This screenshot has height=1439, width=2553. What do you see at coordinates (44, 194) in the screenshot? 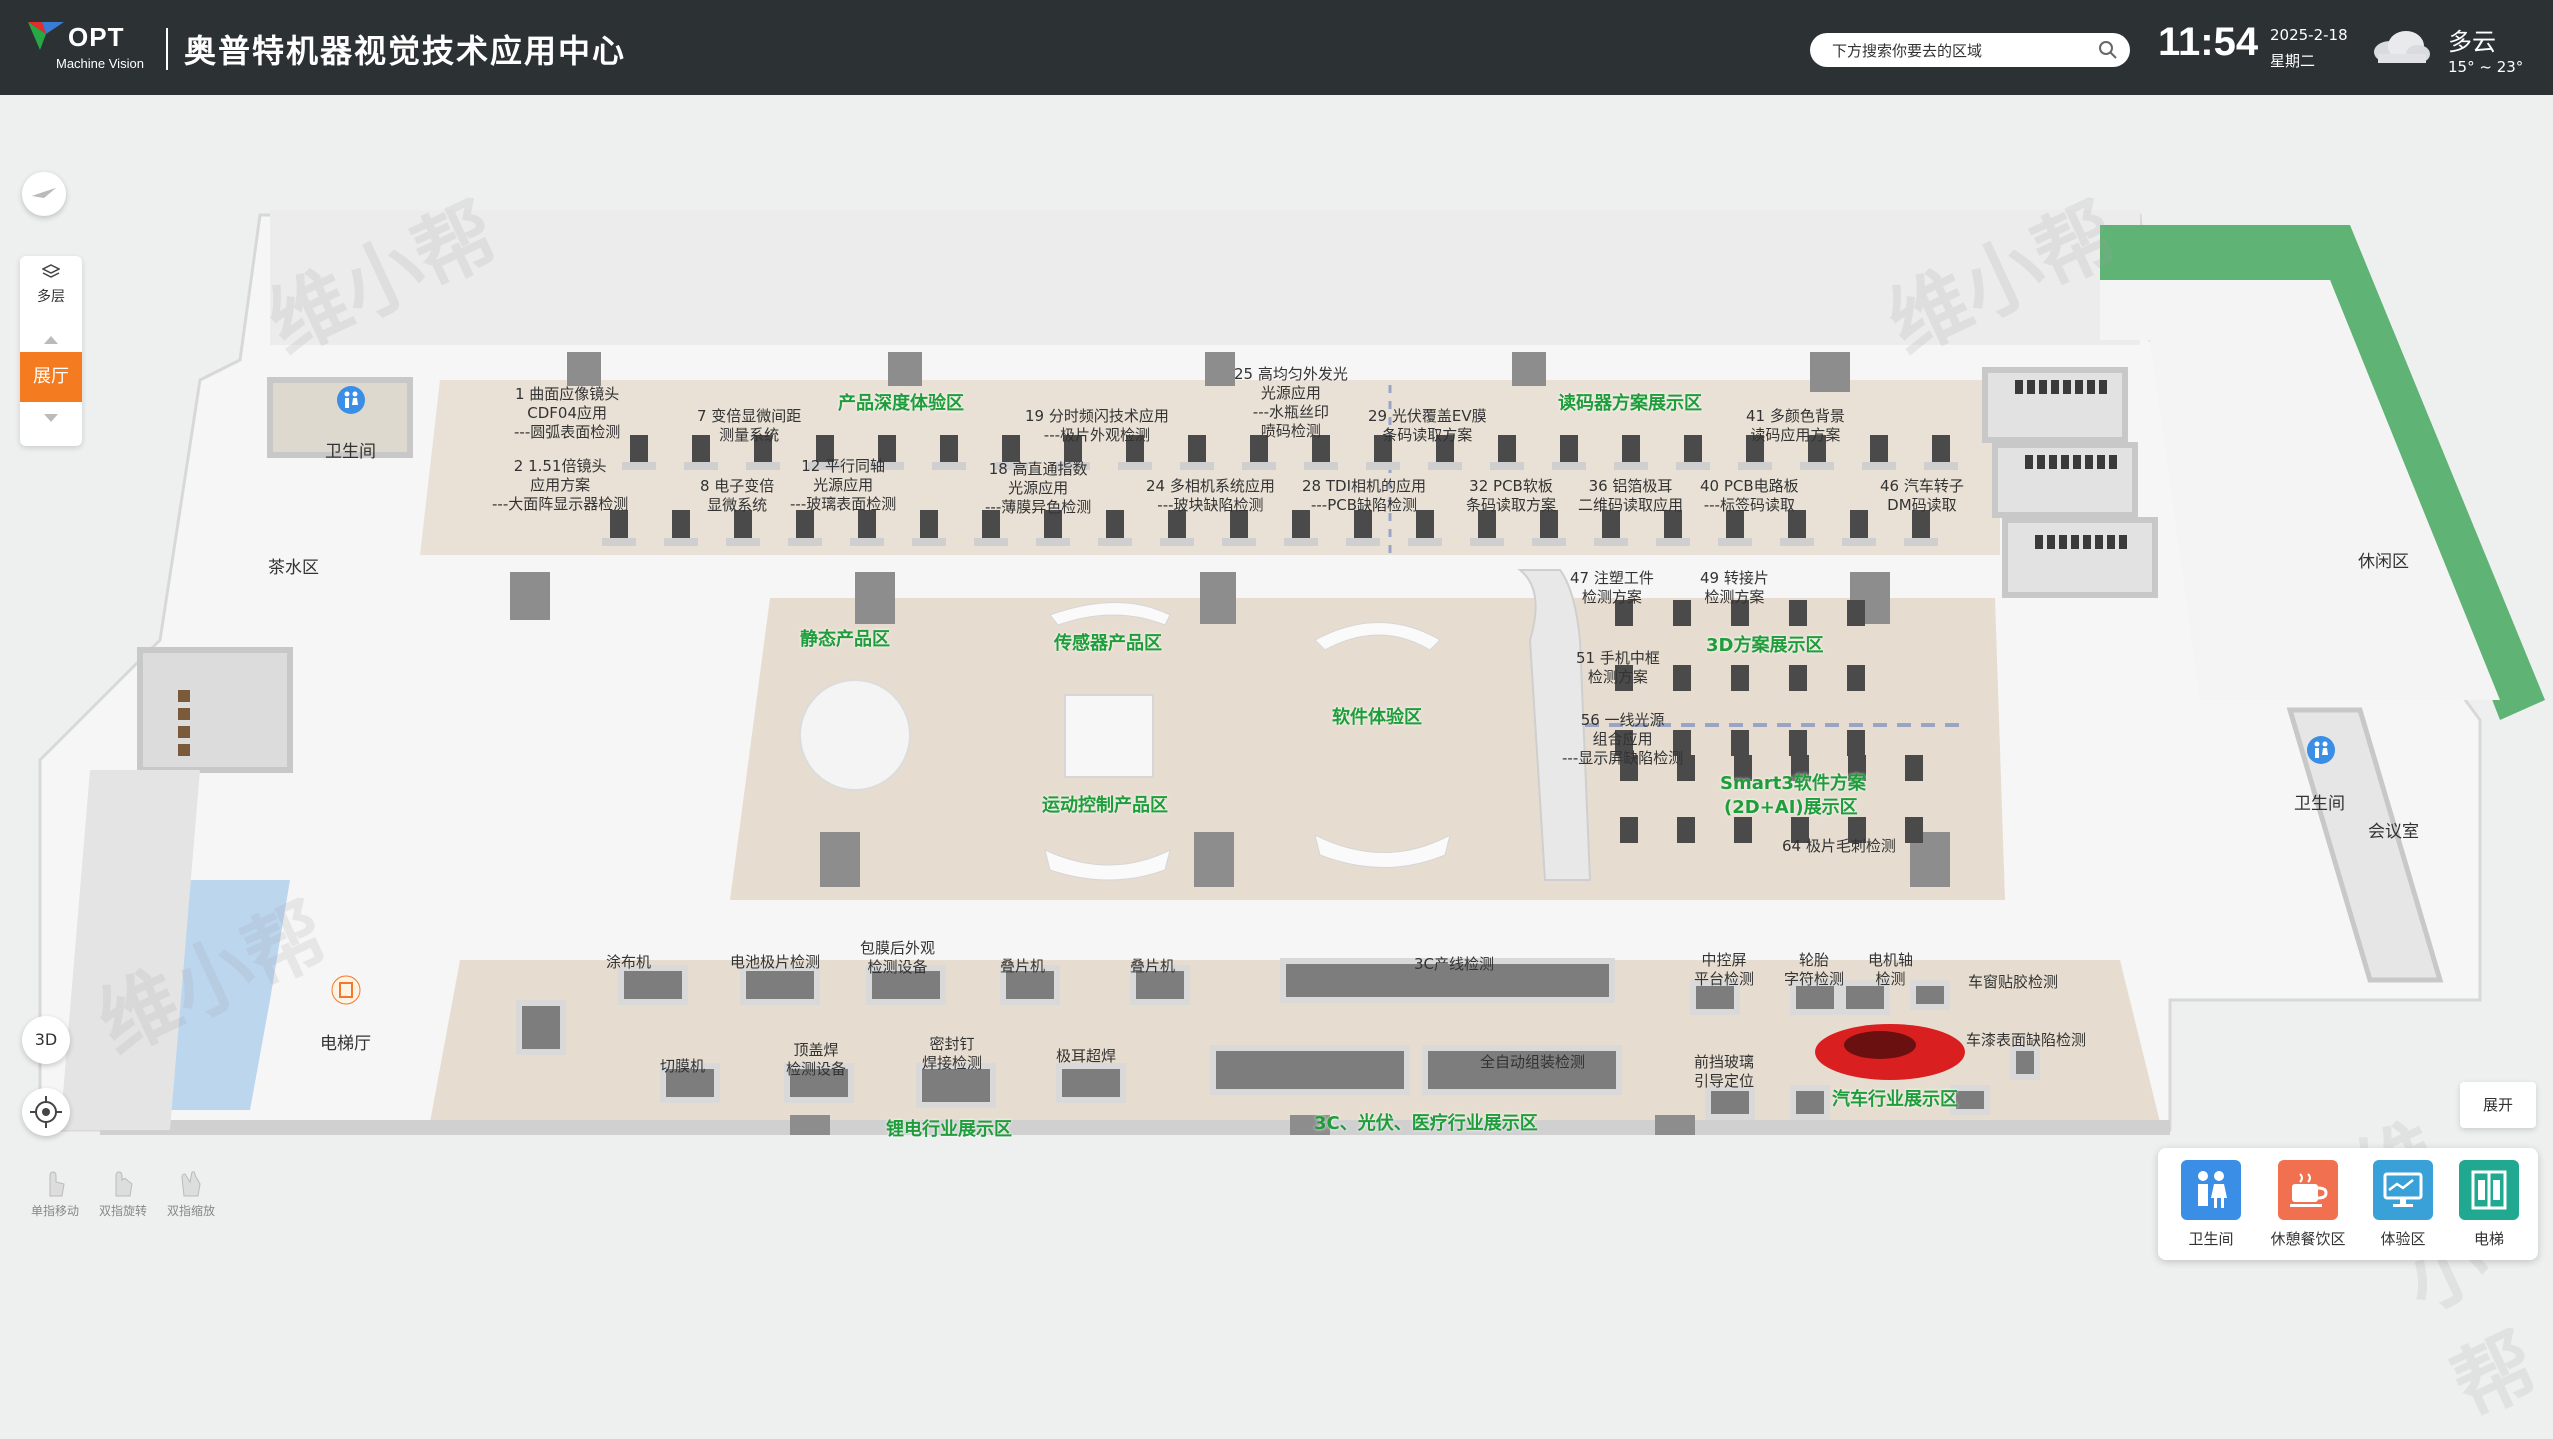
I see `compass-button` at bounding box center [44, 194].